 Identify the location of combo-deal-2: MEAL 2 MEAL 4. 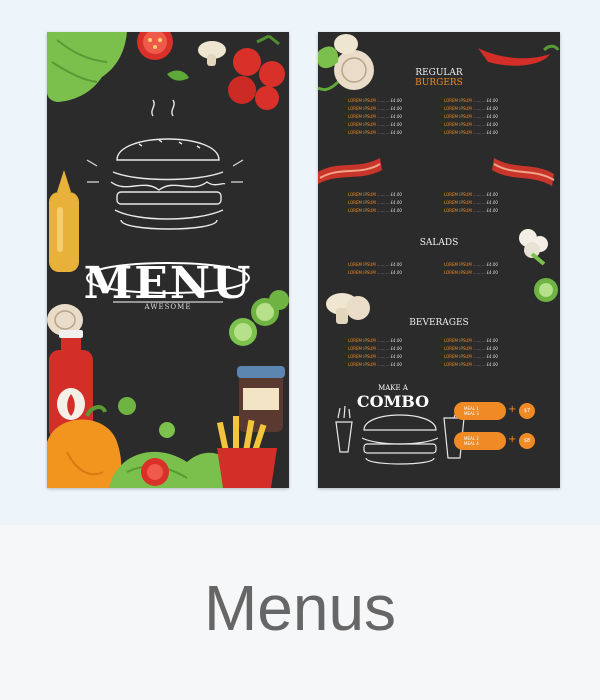
(480, 441).